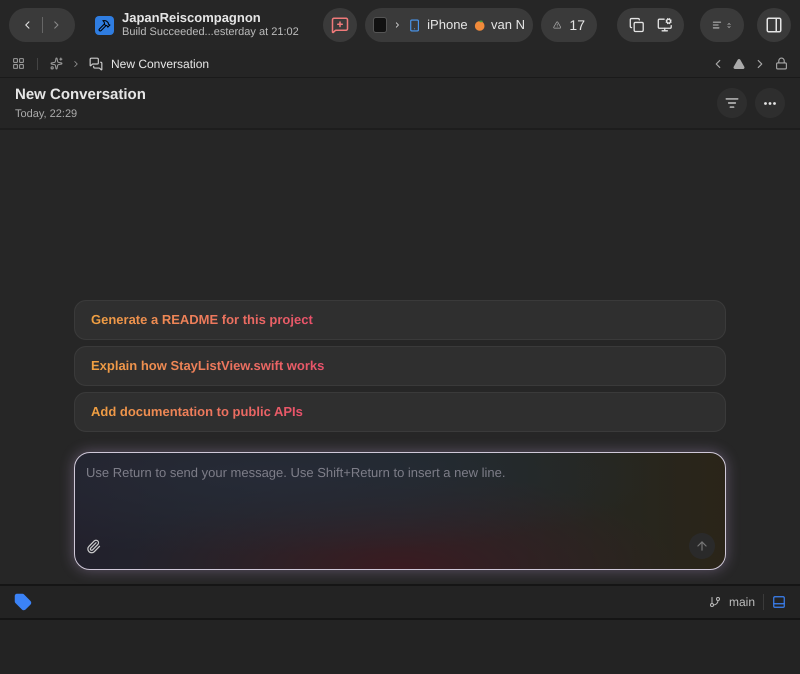 Image resolution: width=800 pixels, height=674 pixels. I want to click on sparkle-icon, so click(56, 63).